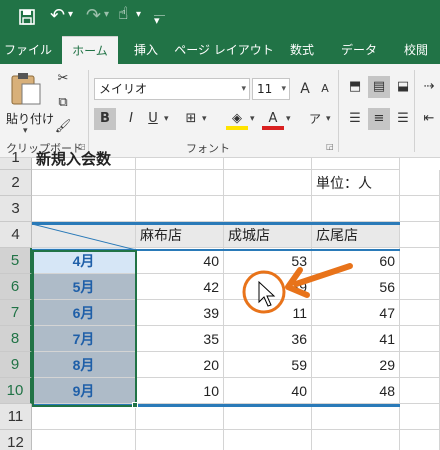  Describe the element at coordinates (323, 275) in the screenshot. I see `annotation-arrow` at that location.